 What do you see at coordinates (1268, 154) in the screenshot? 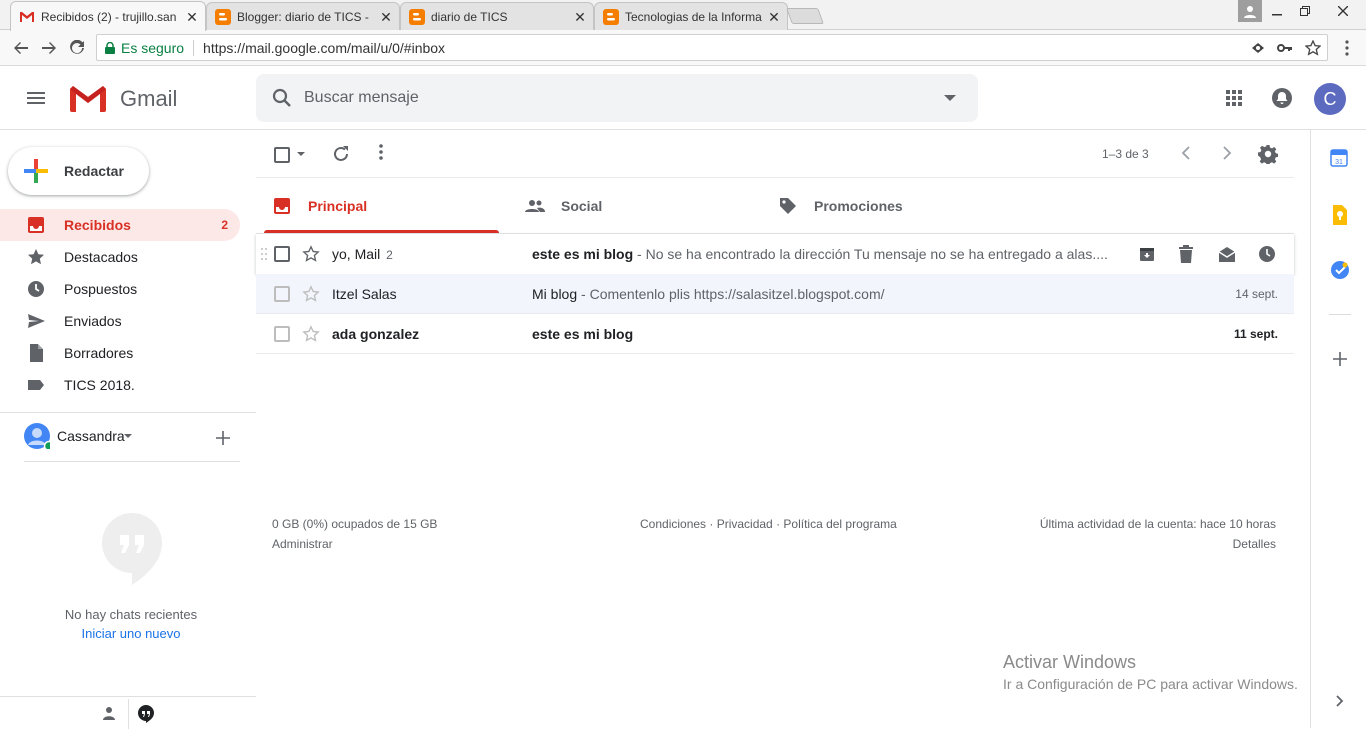
I see `settings-gear-icon` at bounding box center [1268, 154].